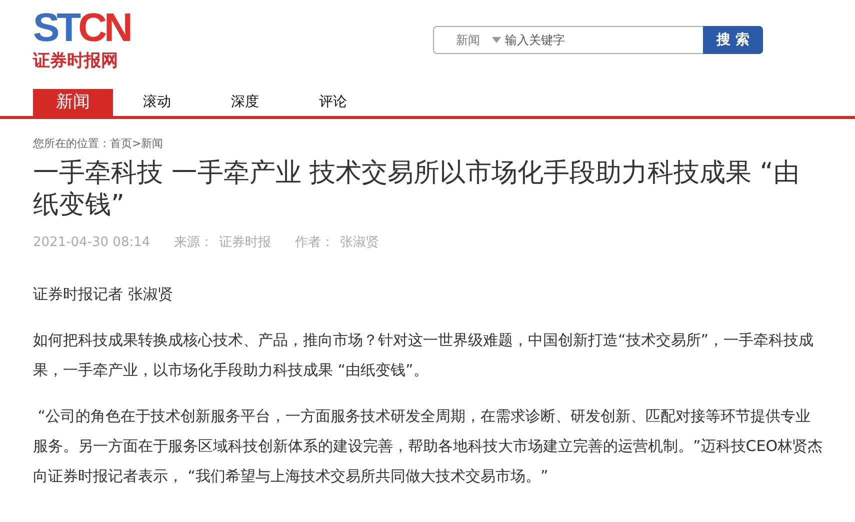  What do you see at coordinates (428, 446) in the screenshot?
I see `article-paragraph: “公司的角色在于技术创新服务平台，一方面服务技术研发全周期，在需求诊断、研发创新、匹配对接等环节提供专业服务。另一方面在于服务区域科技创新体系的建设完善，帮助各地科技大市场建立完善的运营机制。”迈科技CEO林贤杰向证券时报记者表示， “我们希望与上海技术交易所共同做大技术交易市场。”` at bounding box center [428, 446].